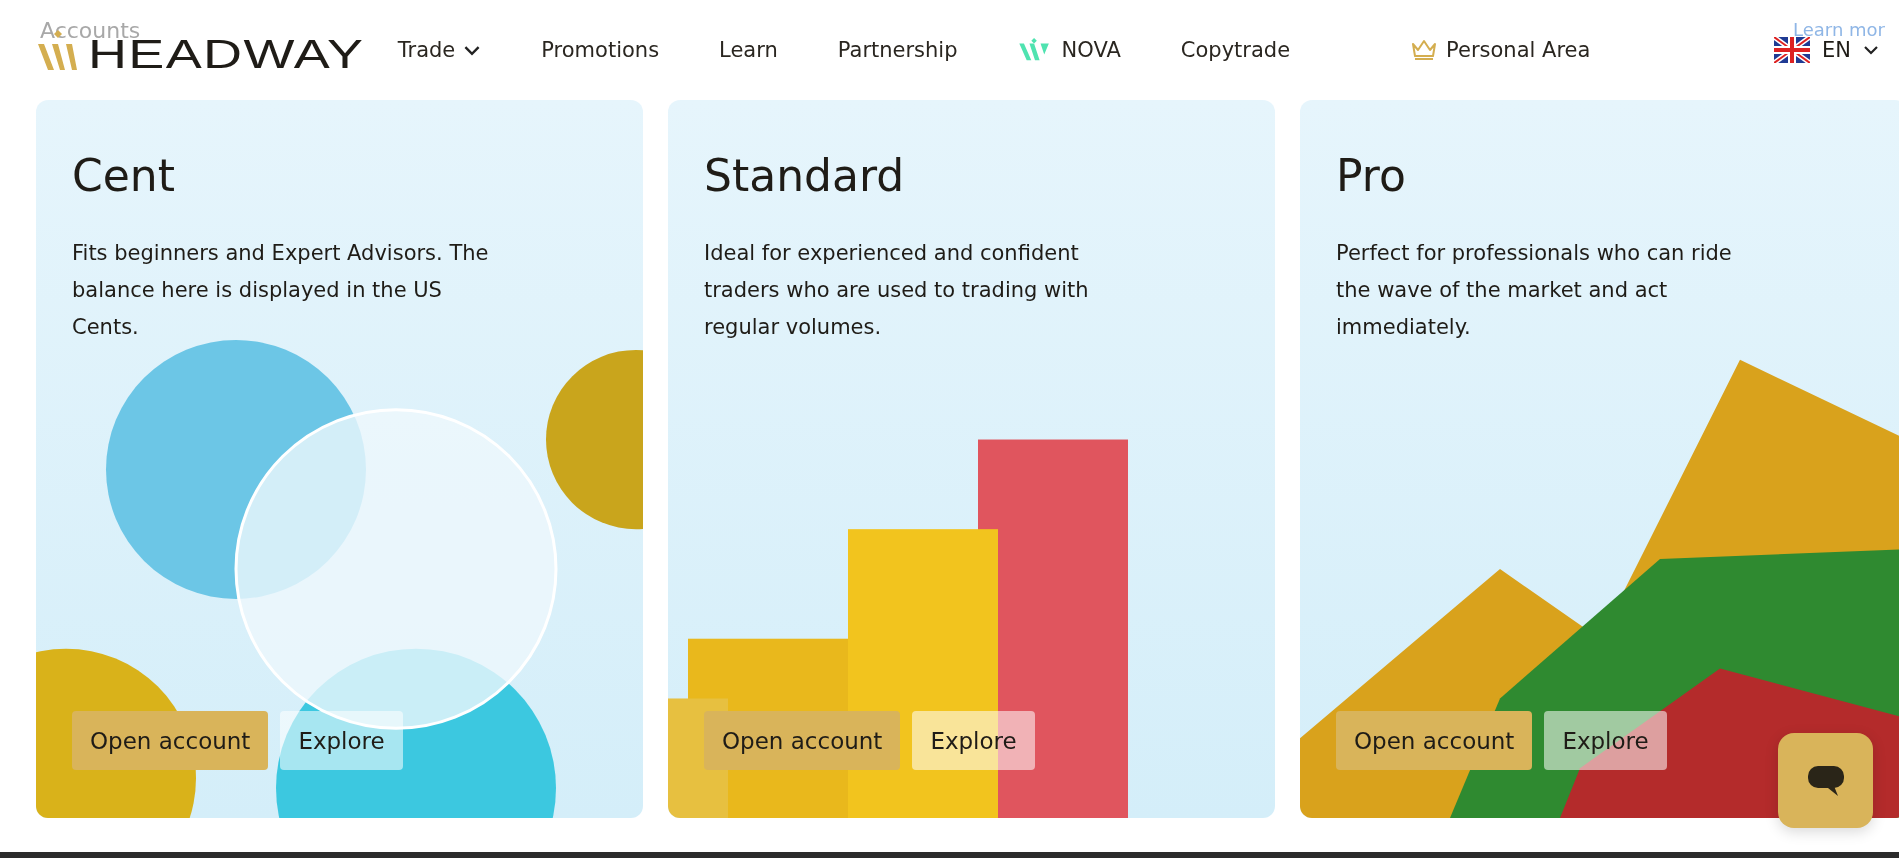  What do you see at coordinates (600, 50) in the screenshot?
I see `nav-link: Promotions` at bounding box center [600, 50].